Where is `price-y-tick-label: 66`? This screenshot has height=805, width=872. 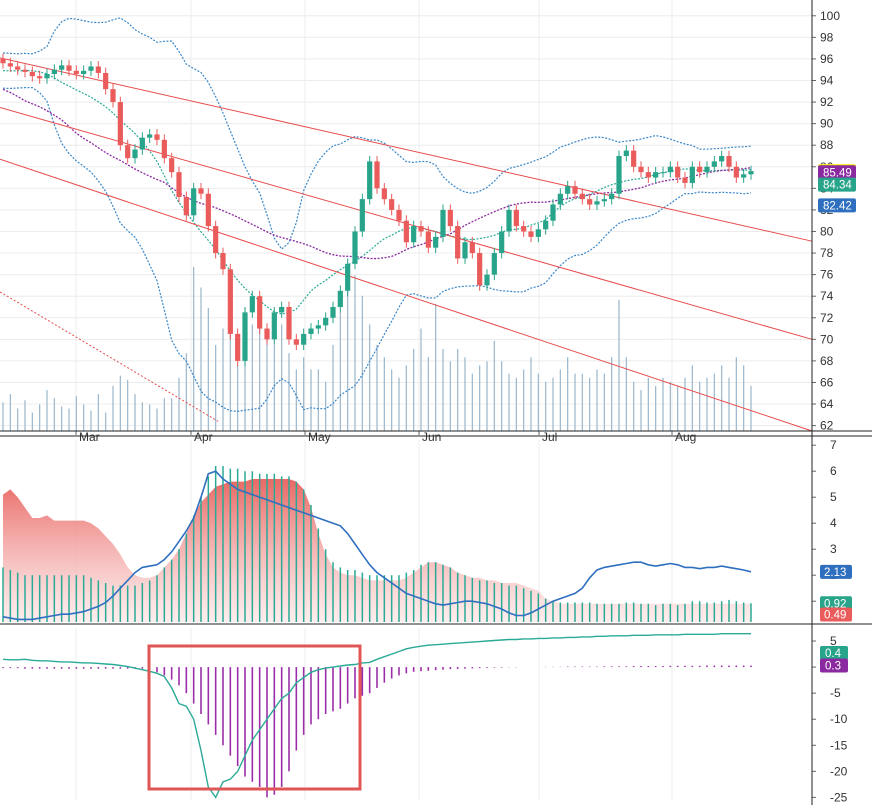
price-y-tick-label: 66 is located at coordinates (827, 382).